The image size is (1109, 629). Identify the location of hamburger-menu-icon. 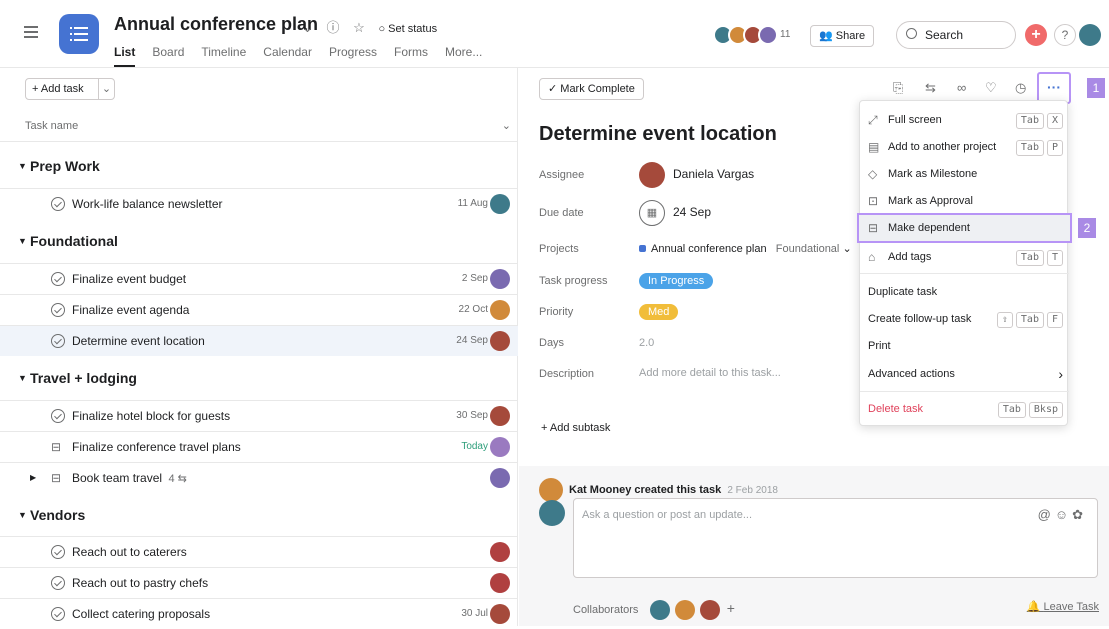
(31, 32).